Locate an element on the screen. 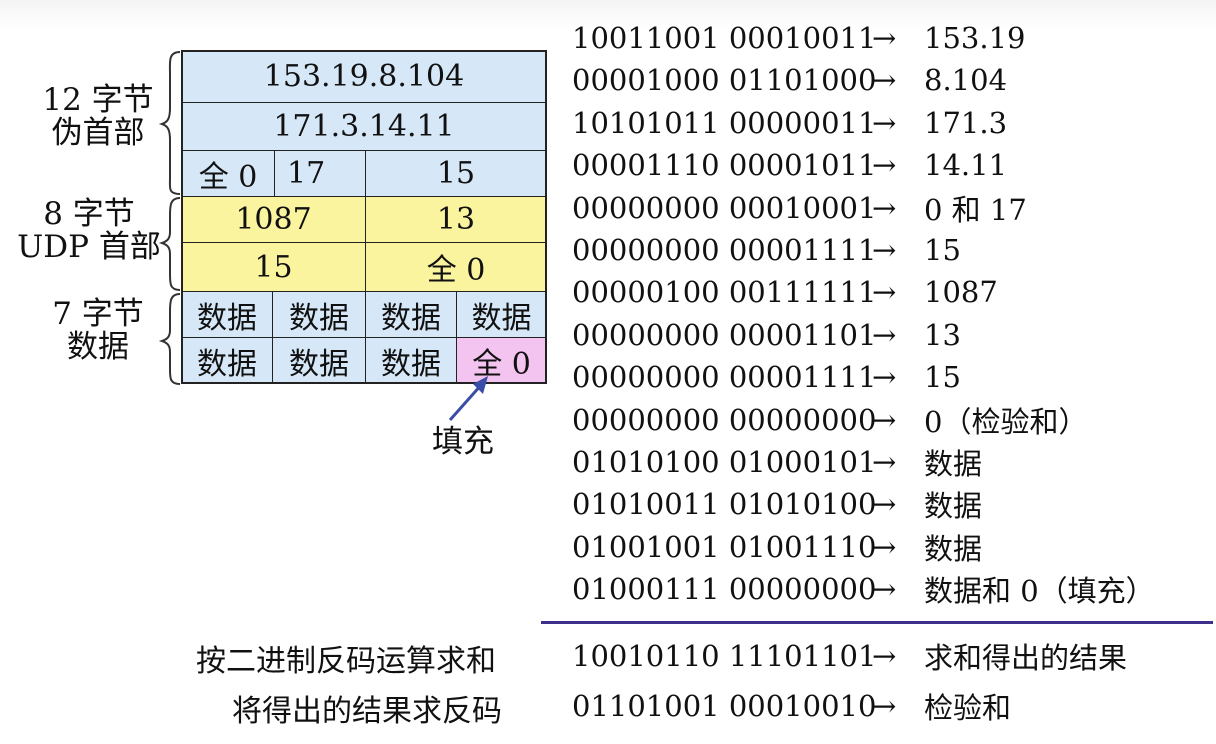 This screenshot has width=1216, height=744. udp-length-cell: 15 is located at coordinates (456, 173).